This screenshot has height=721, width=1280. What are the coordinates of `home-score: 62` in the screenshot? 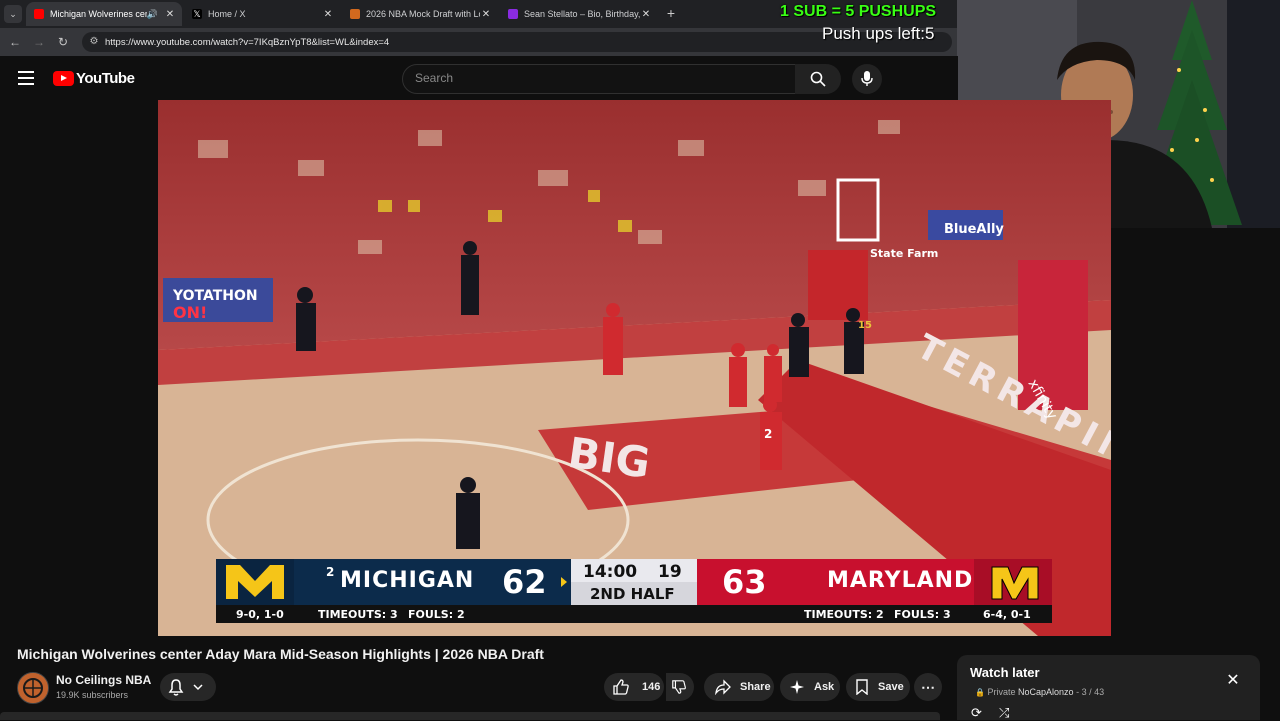 It's located at (524, 582).